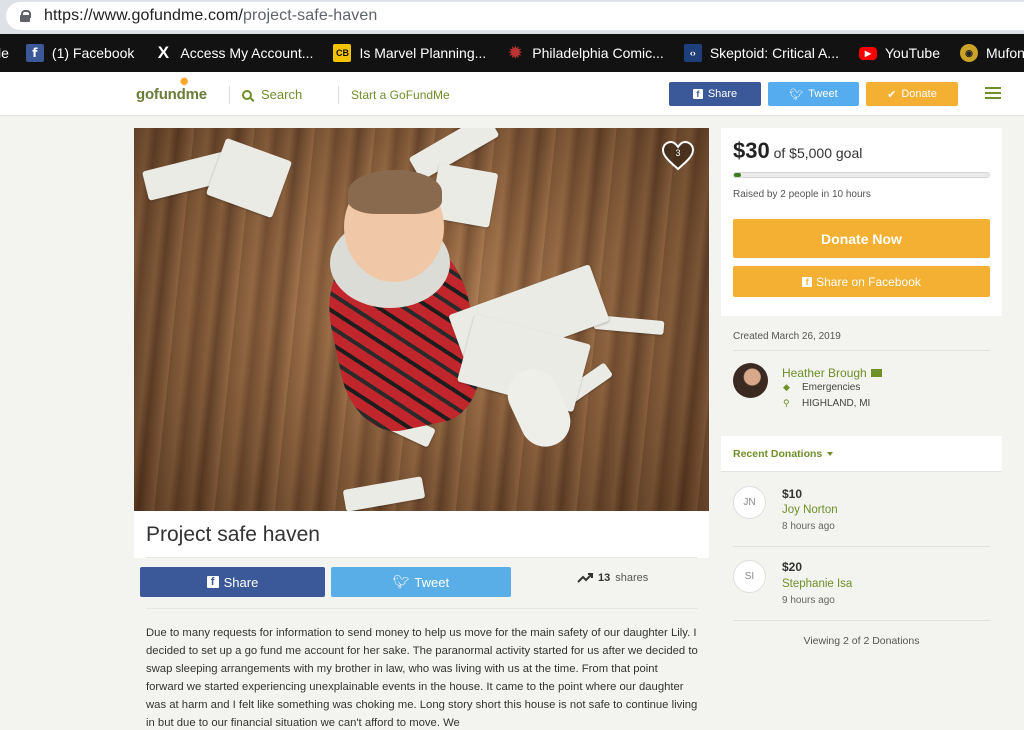 Image resolution: width=1024 pixels, height=730 pixels. Describe the element at coordinates (861, 175) in the screenshot. I see `progress-bar` at that location.